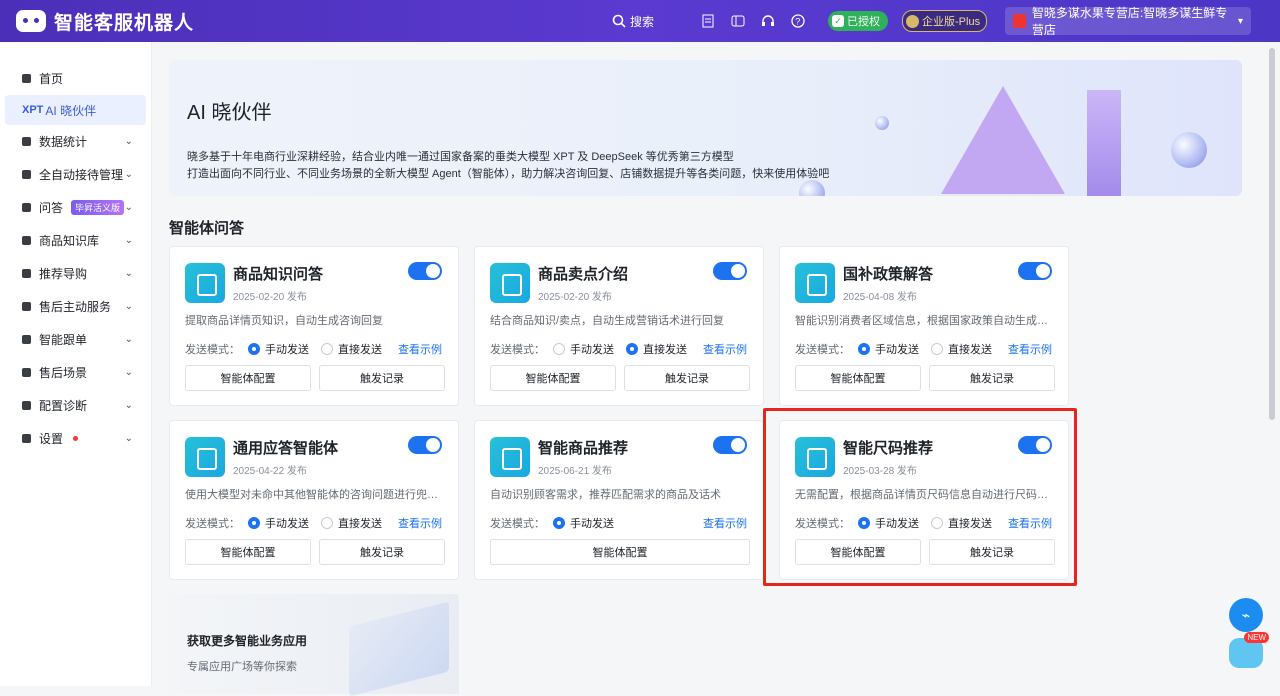 Image resolution: width=1280 pixels, height=696 pixels. What do you see at coordinates (69, 241) in the screenshot?
I see `sidebar-item-label: 商品知识库` at bounding box center [69, 241].